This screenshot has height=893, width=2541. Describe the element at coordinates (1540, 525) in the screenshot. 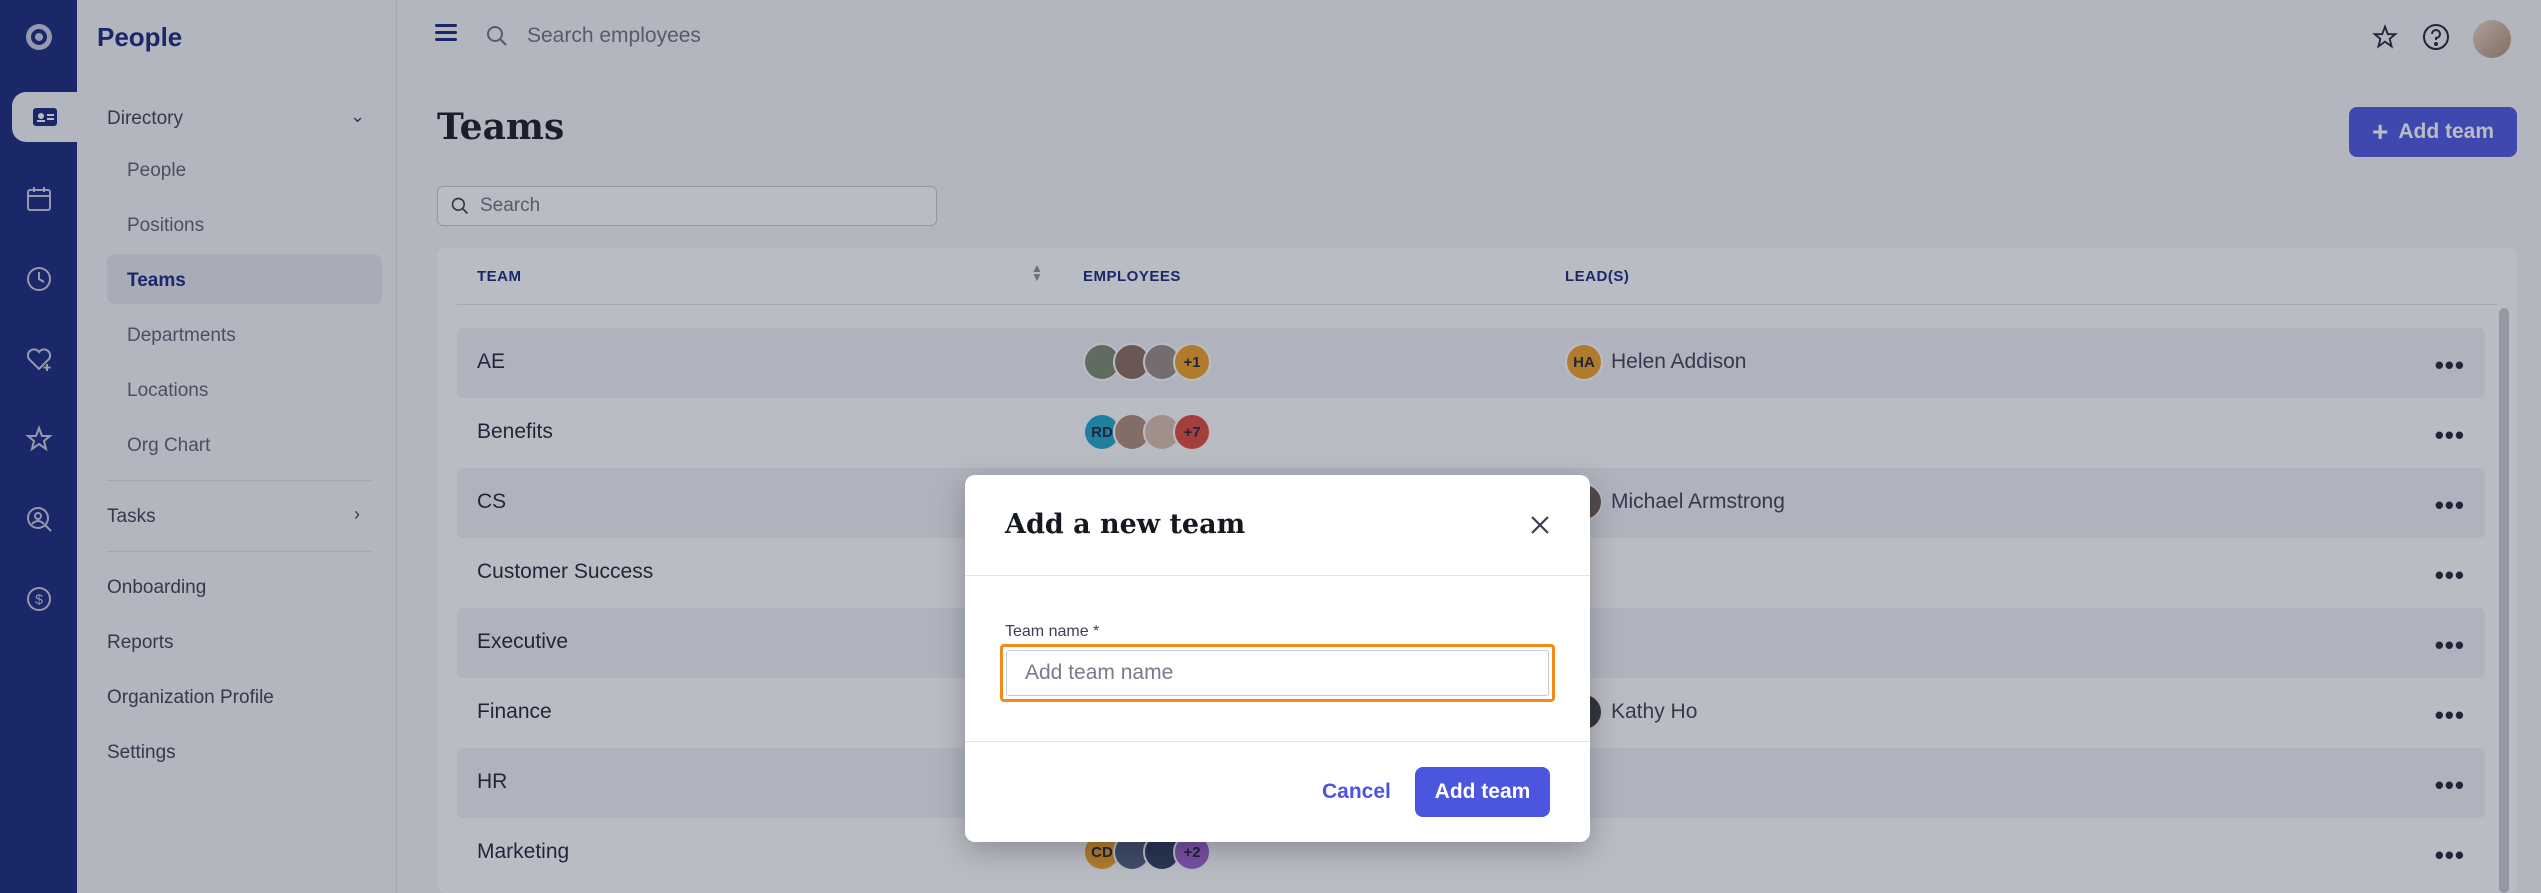

I see `close-icon` at that location.